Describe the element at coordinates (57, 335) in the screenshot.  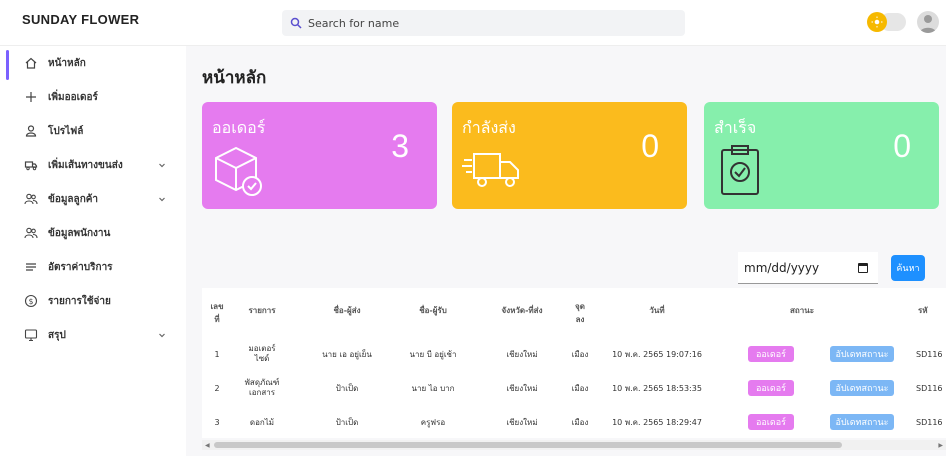
I see `sidebar-item-label: สรุป` at that location.